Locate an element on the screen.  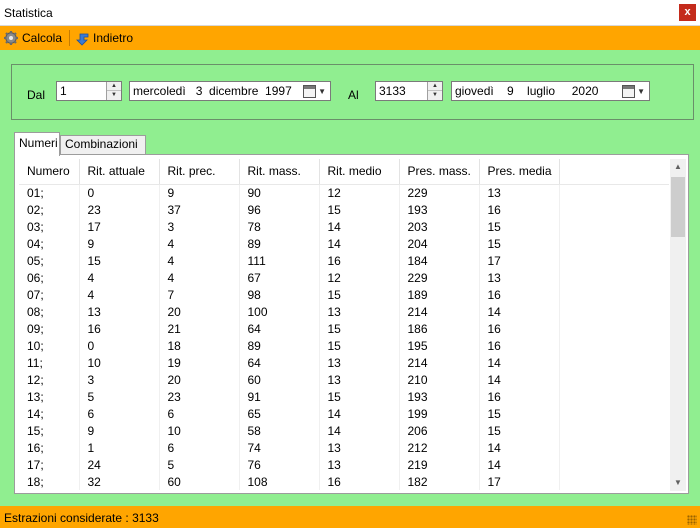
al-date-picker: giovedì 9 luglio 2020 ▼ is located at coordinates (550, 91).